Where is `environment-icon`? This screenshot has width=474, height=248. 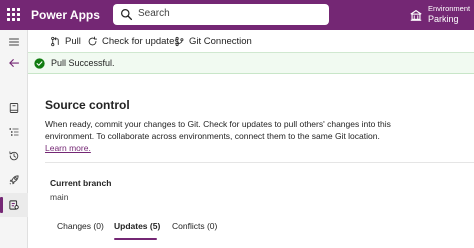
environment-icon is located at coordinates (416, 15).